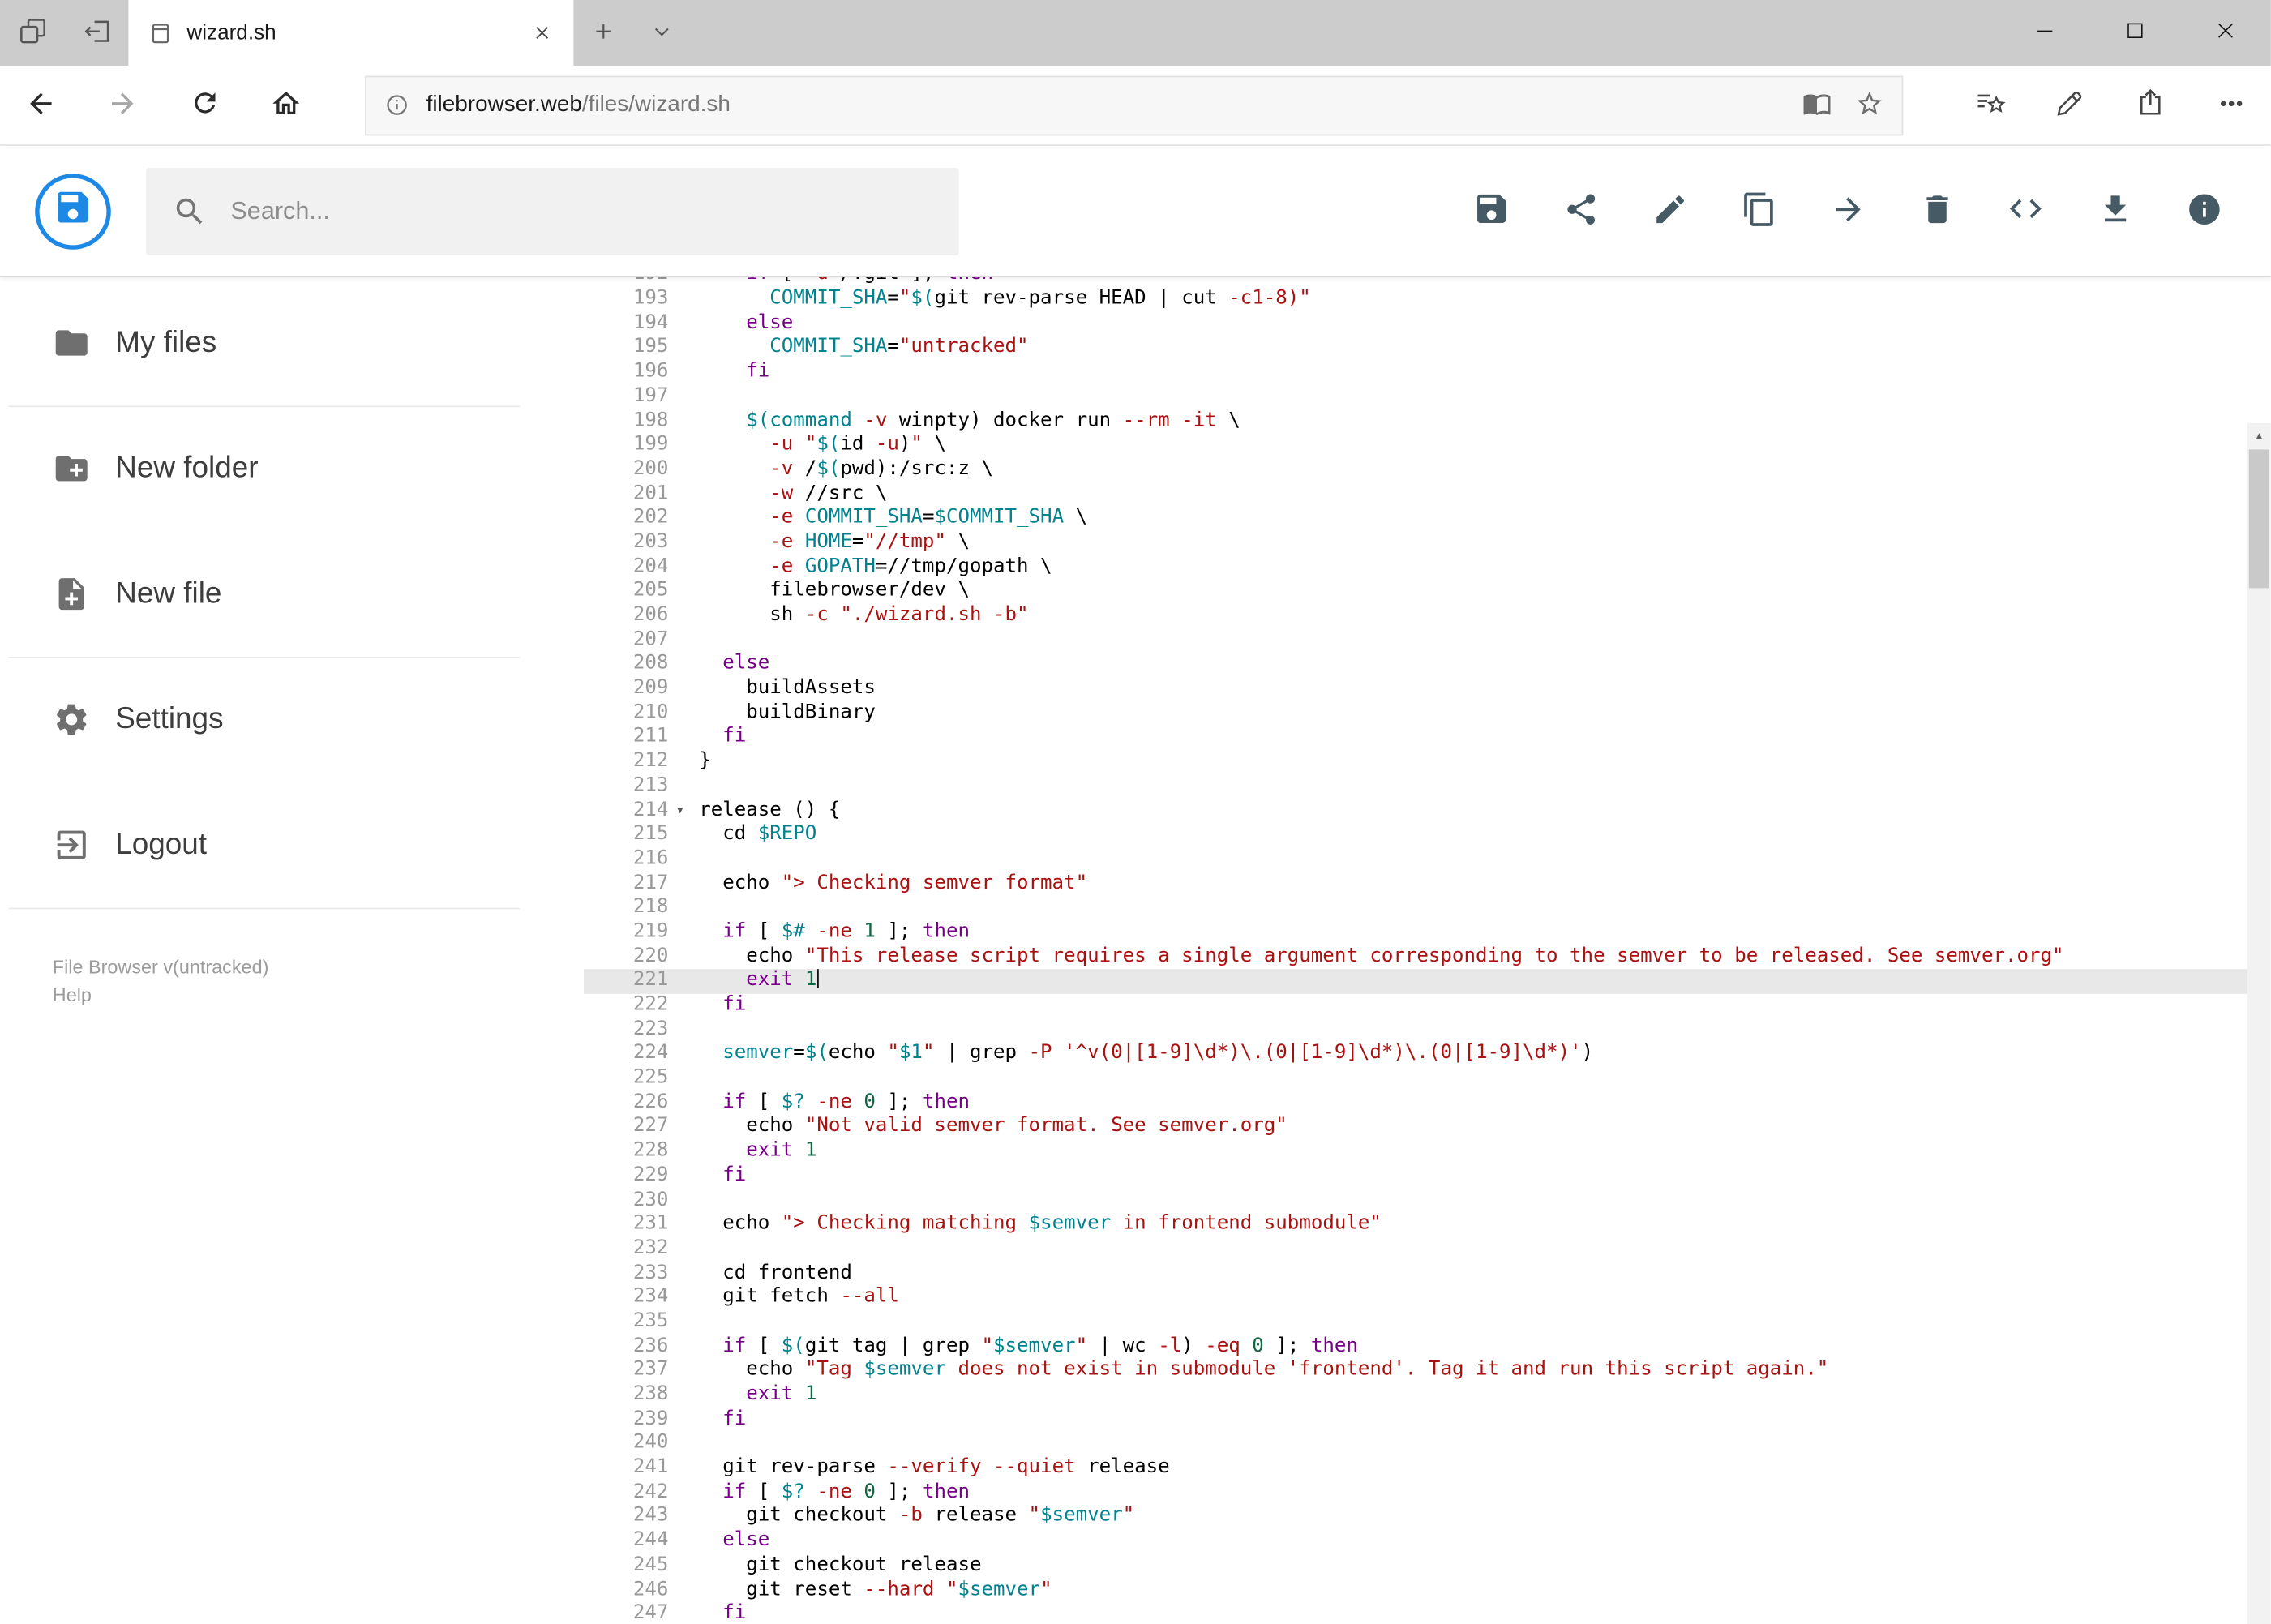 Image resolution: width=2271 pixels, height=1624 pixels. What do you see at coordinates (292, 343) in the screenshot?
I see `sidebar-item-my-files: My files` at bounding box center [292, 343].